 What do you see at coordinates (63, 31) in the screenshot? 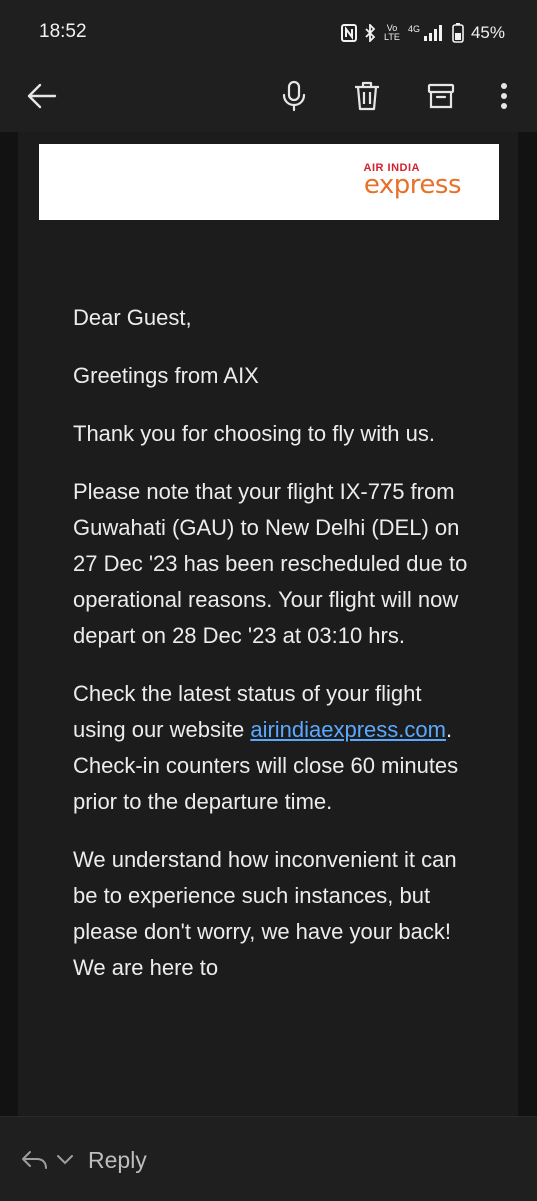
I see `status-time: 18:52` at bounding box center [63, 31].